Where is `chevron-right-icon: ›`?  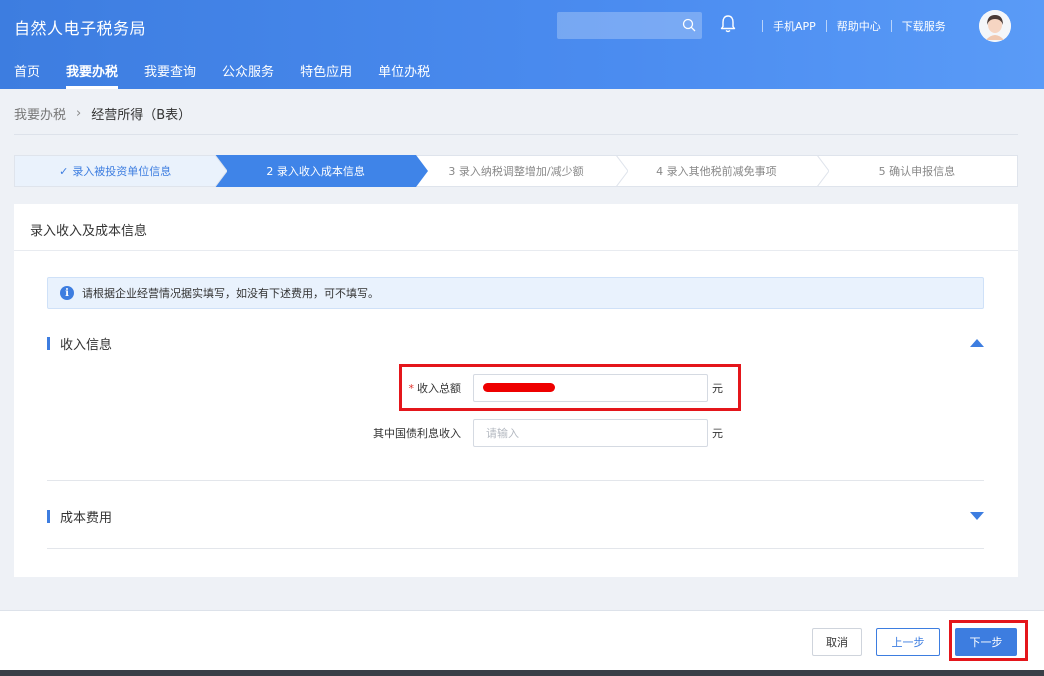 chevron-right-icon: › is located at coordinates (79, 113).